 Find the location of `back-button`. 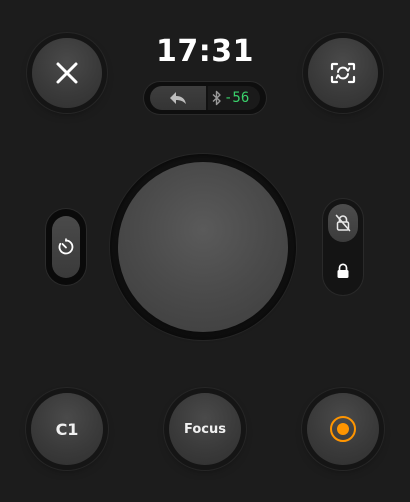

back-button is located at coordinates (178, 98).